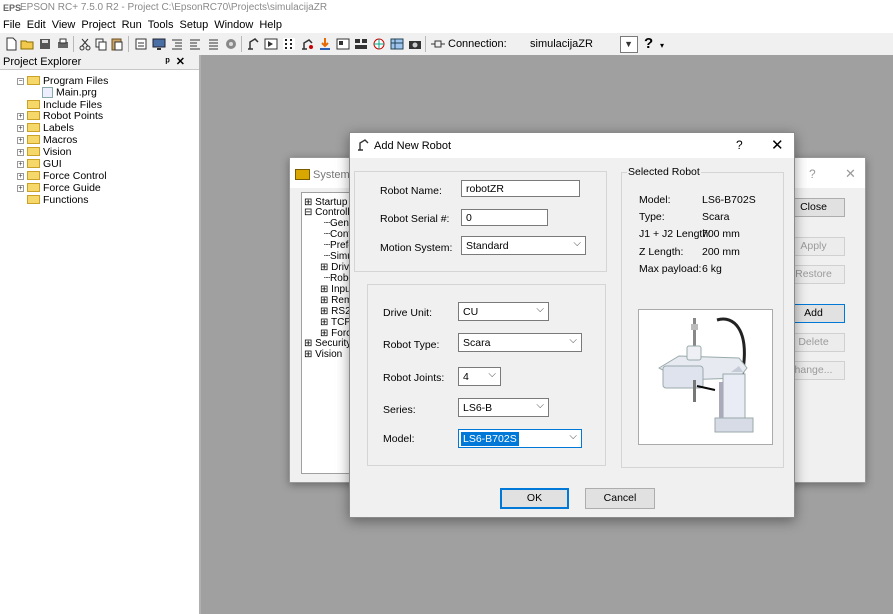 The image size is (893, 614). I want to click on menu-setup: Setup, so click(193, 25).